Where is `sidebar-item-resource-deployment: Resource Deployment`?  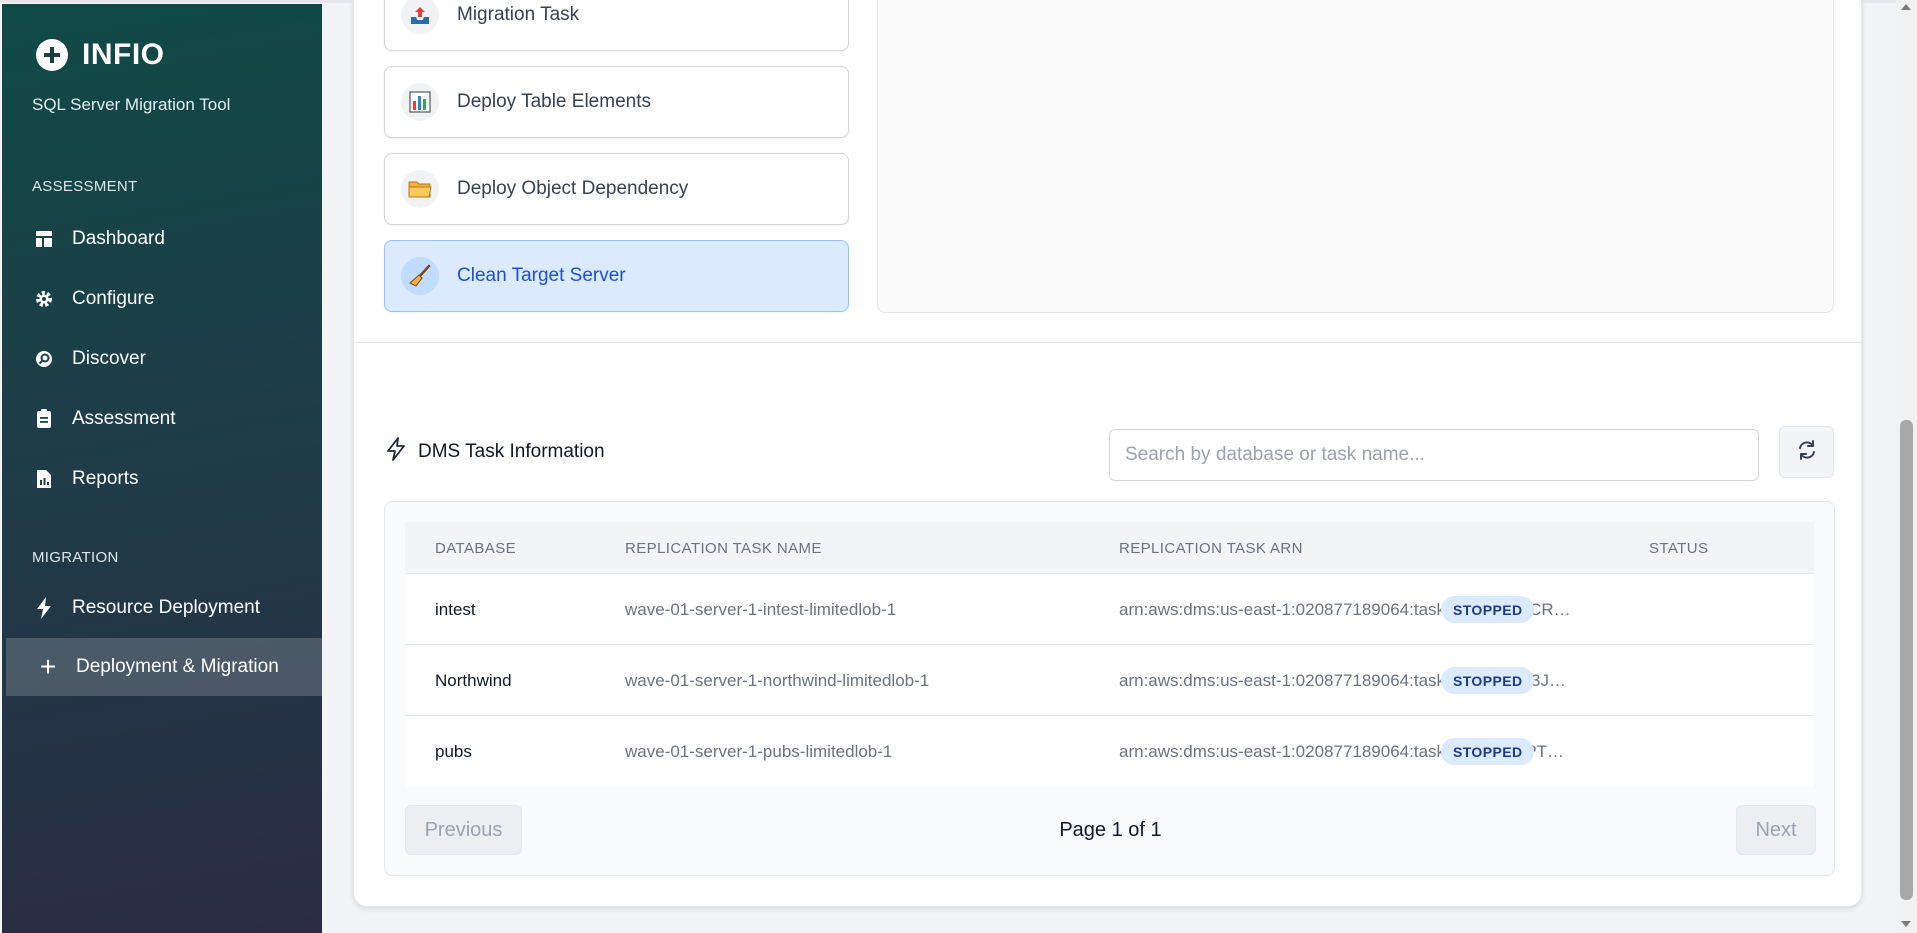
sidebar-item-resource-deployment: Resource Deployment is located at coordinates (162, 608).